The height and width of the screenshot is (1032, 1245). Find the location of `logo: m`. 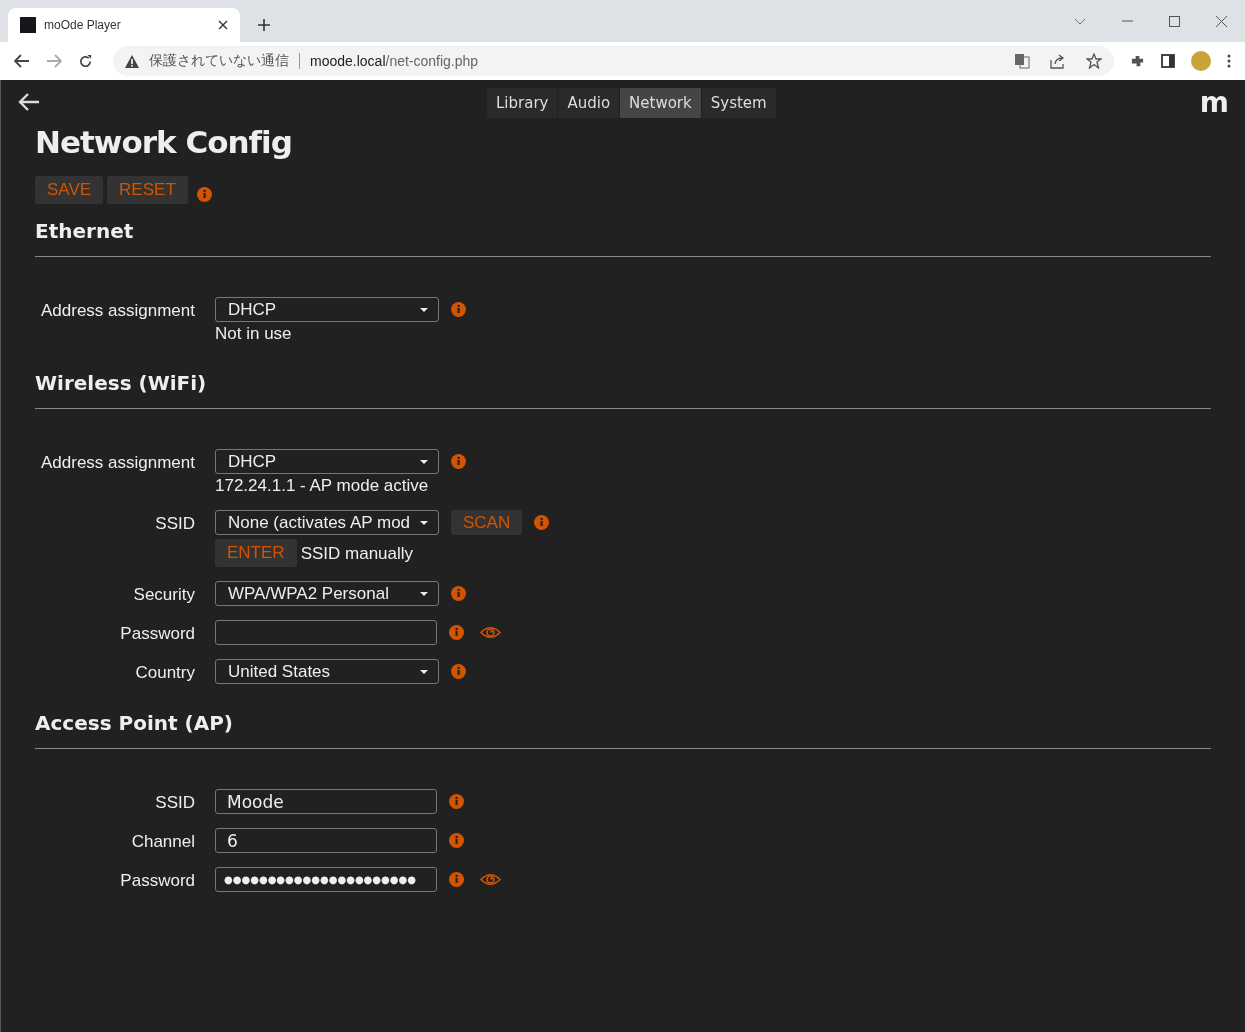

logo: m is located at coordinates (1214, 102).